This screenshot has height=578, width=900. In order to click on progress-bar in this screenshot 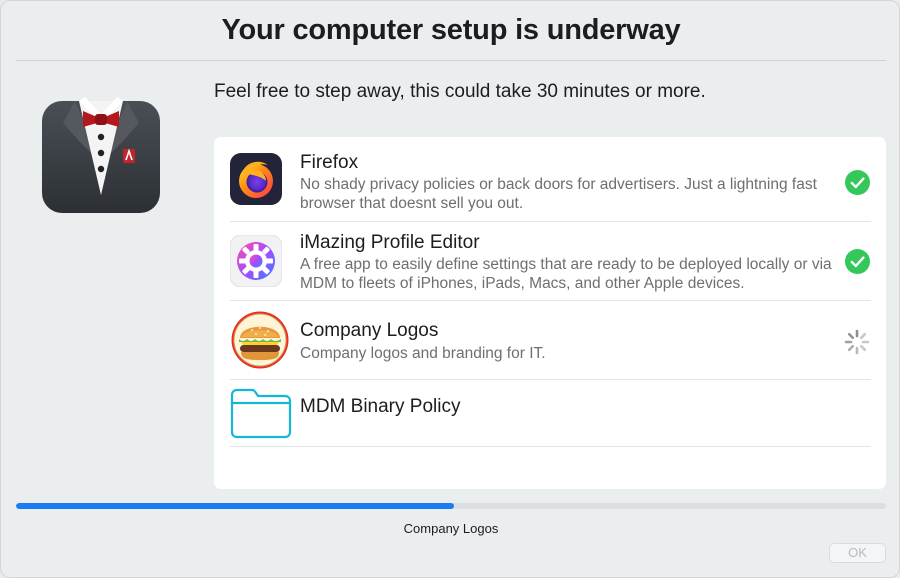, I will do `click(451, 506)`.